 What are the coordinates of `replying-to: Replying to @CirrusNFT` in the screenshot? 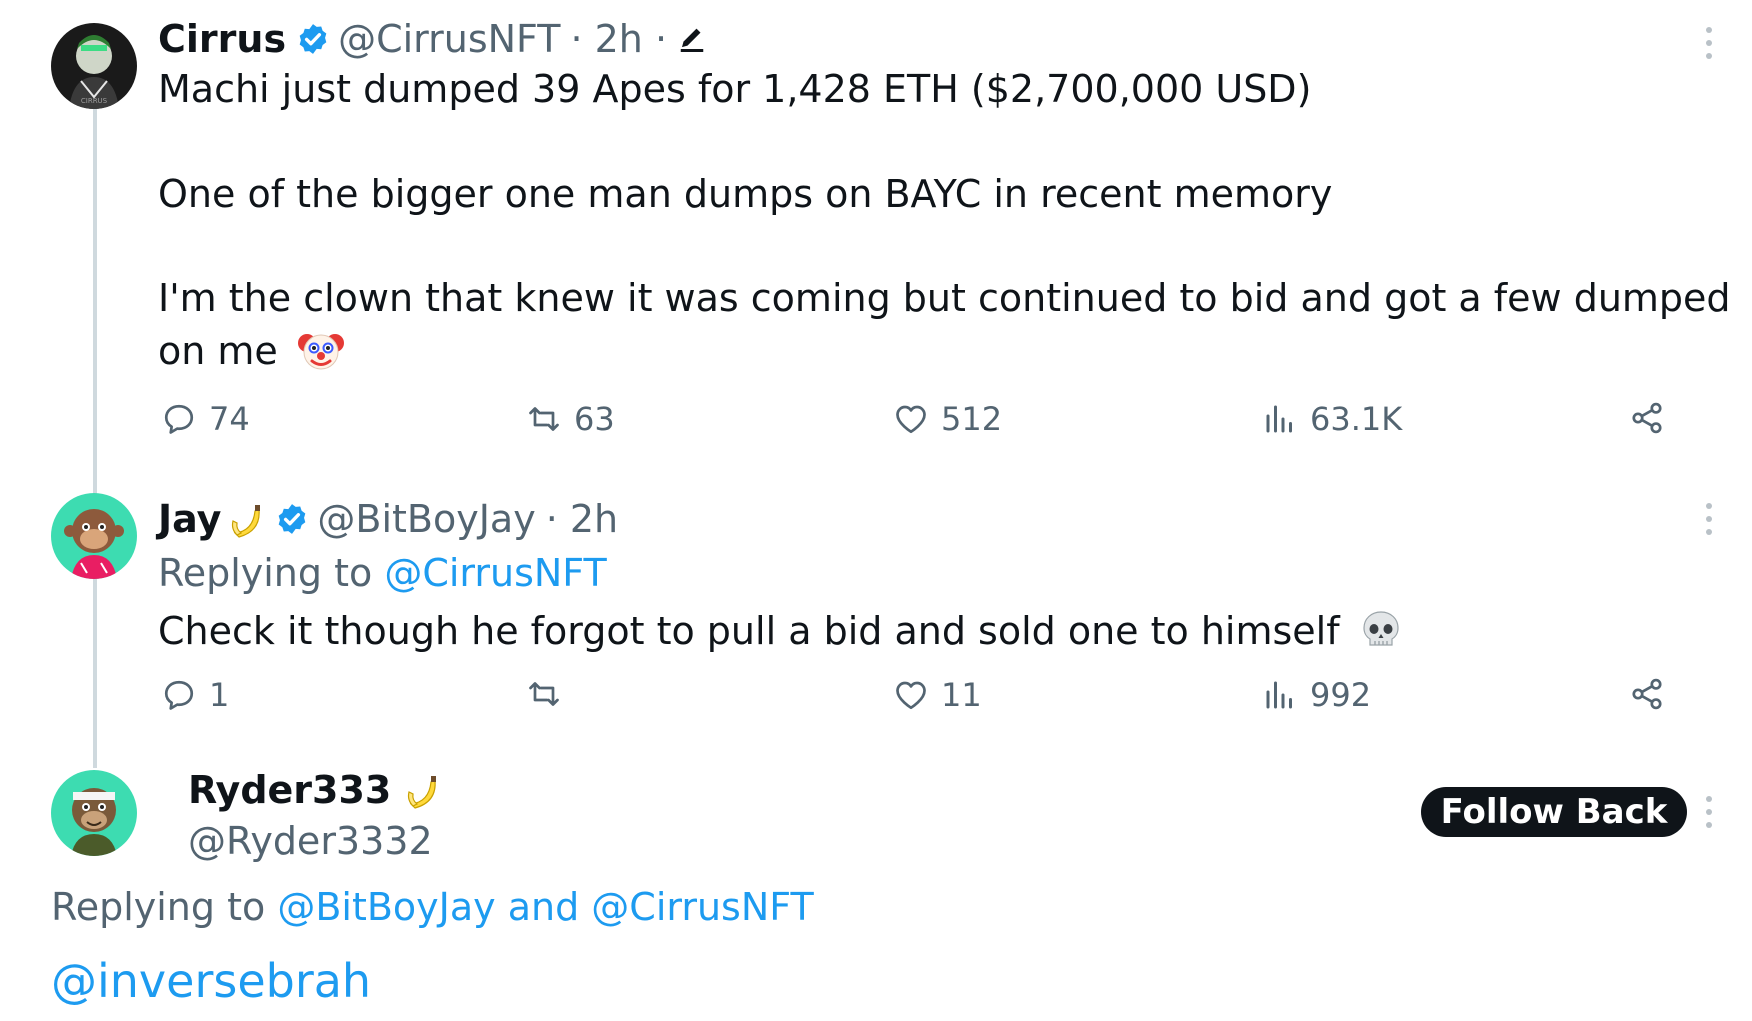 It's located at (382, 573).